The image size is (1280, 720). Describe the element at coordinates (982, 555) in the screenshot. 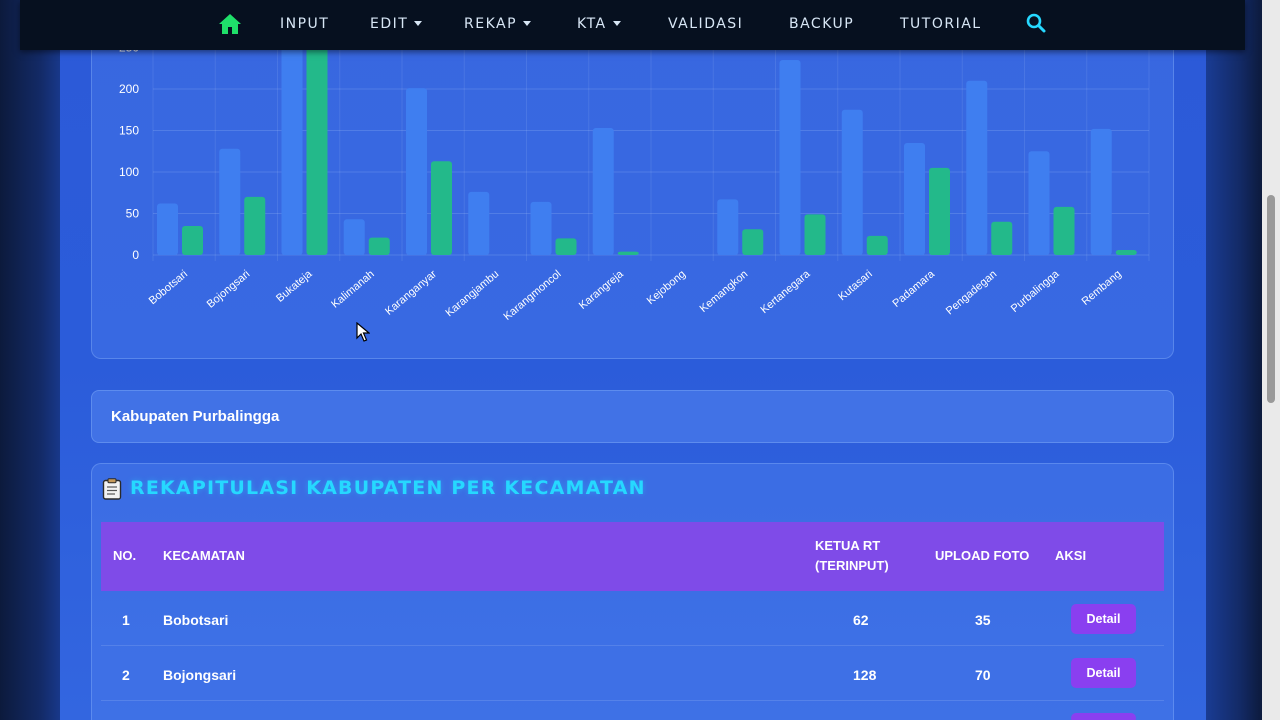

I see `header-upload-foto: UPLOAD FOTO` at that location.